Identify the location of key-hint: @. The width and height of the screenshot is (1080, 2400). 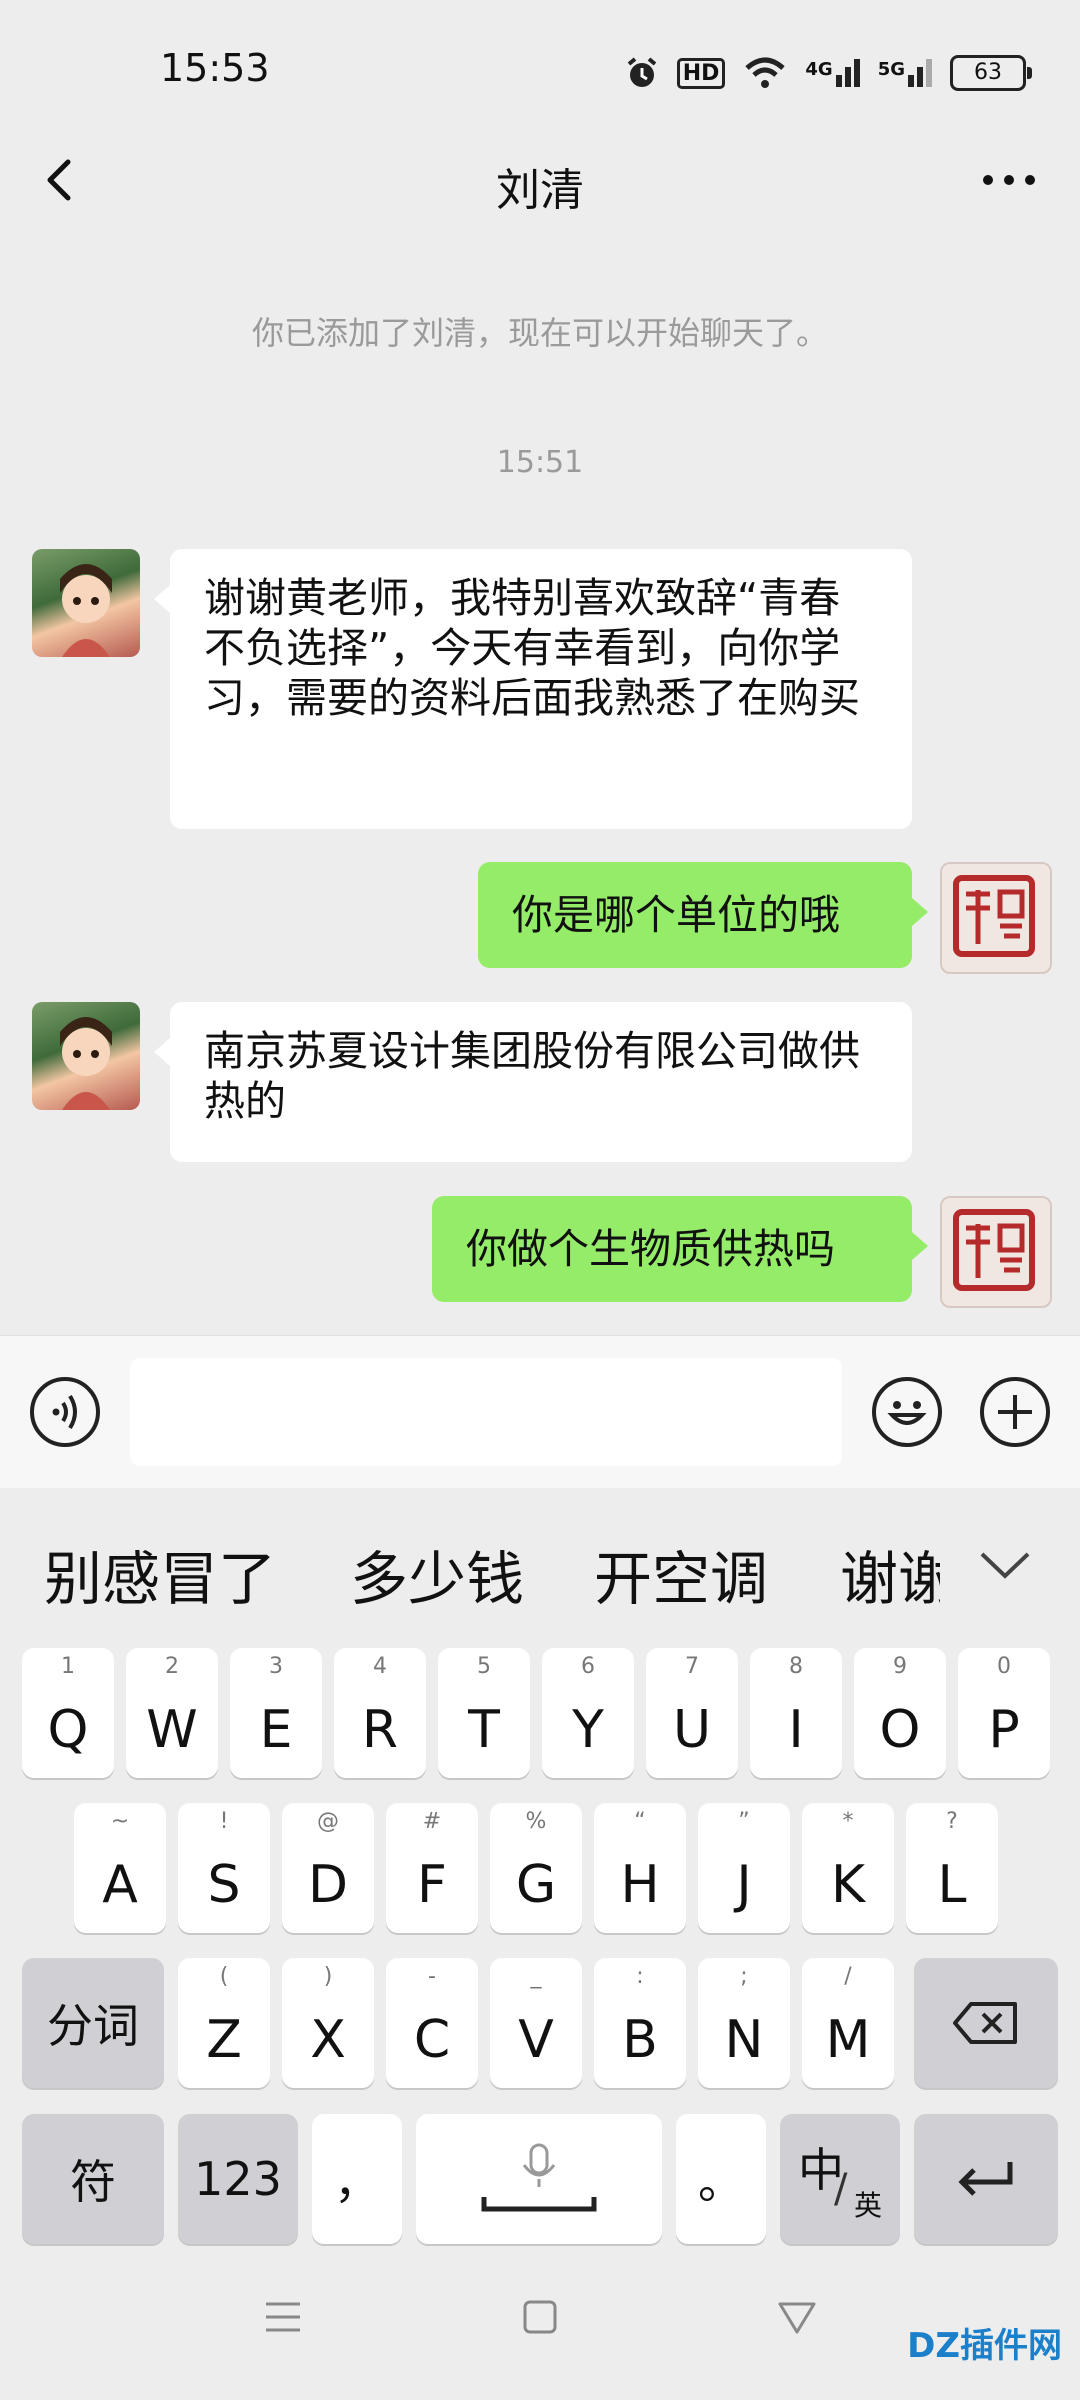
(328, 1821).